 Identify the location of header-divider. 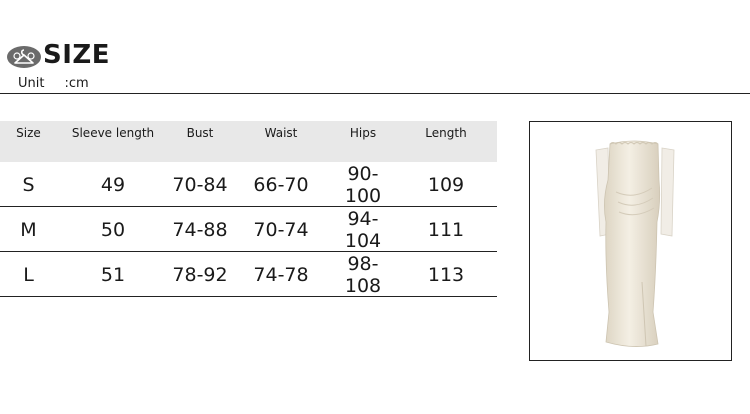
(375, 93).